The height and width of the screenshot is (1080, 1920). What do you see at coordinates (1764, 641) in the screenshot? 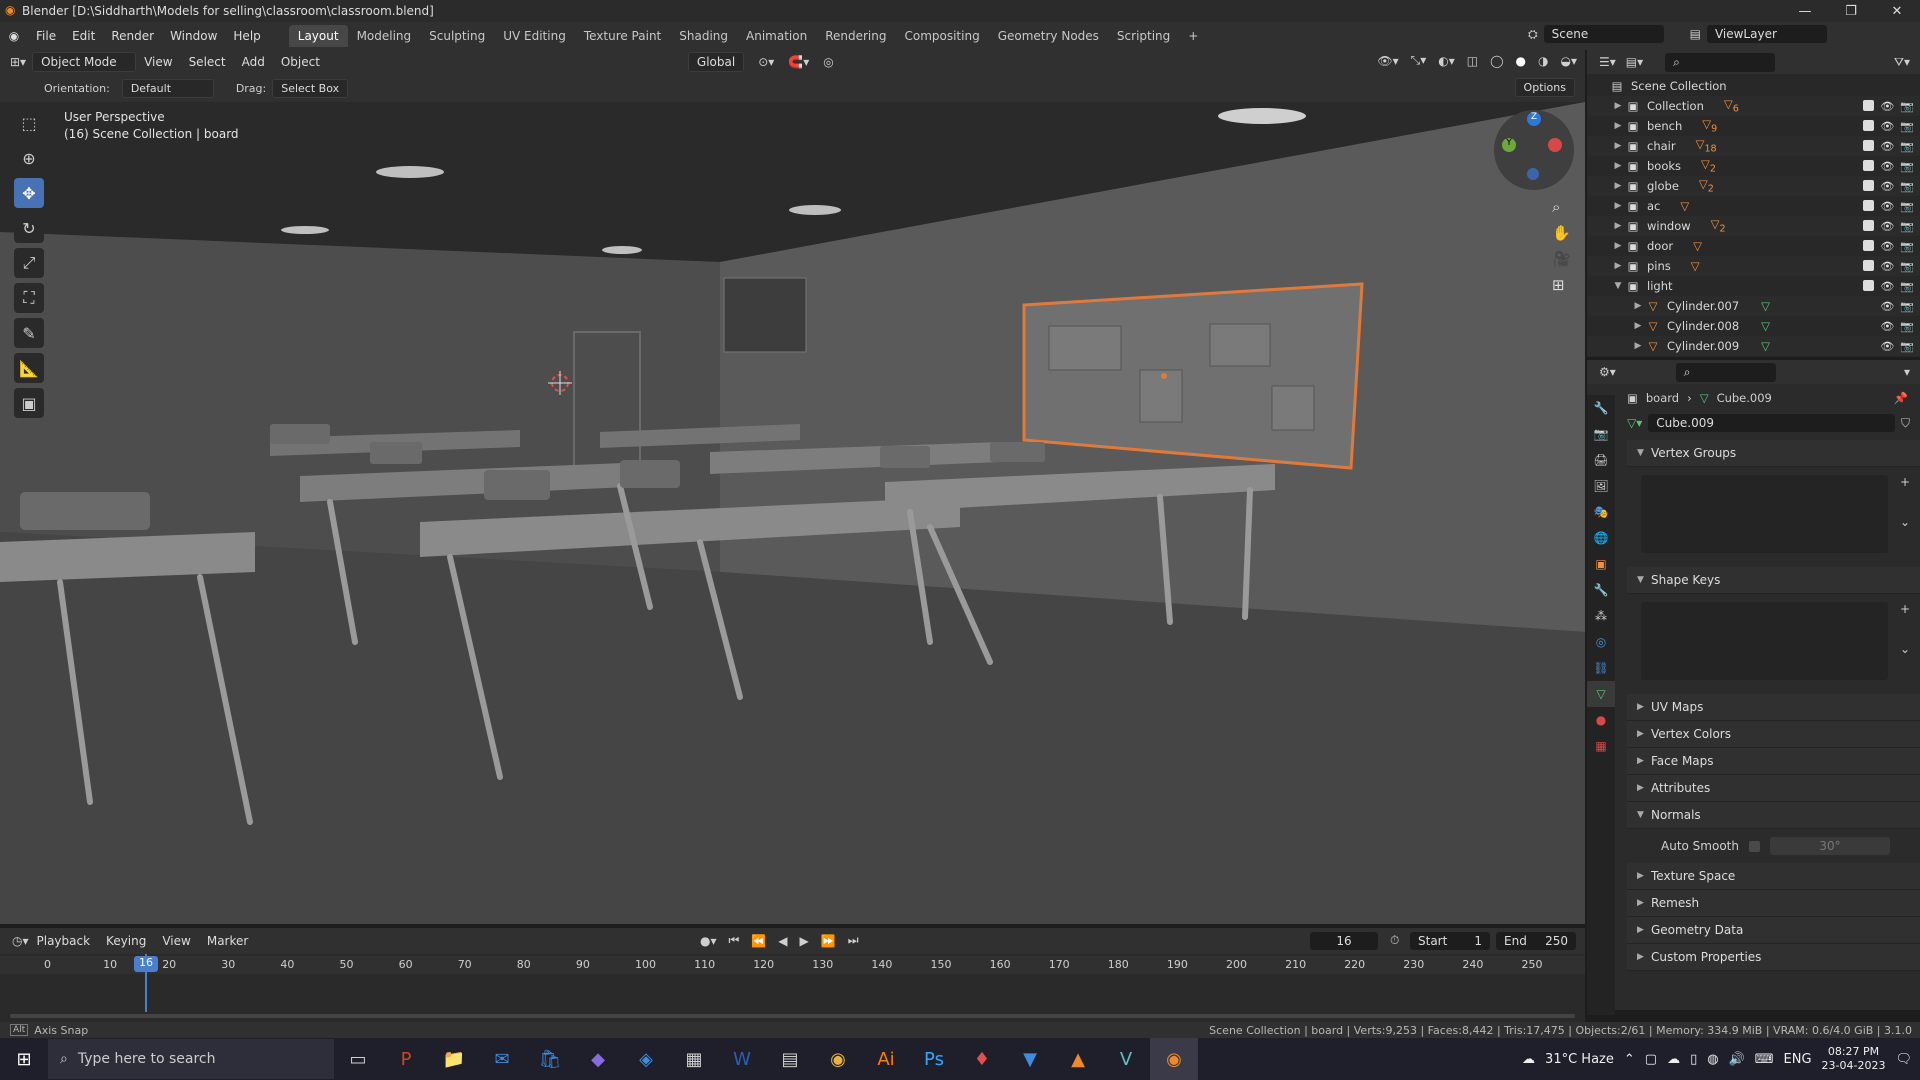
I see `shape-keys-list` at bounding box center [1764, 641].